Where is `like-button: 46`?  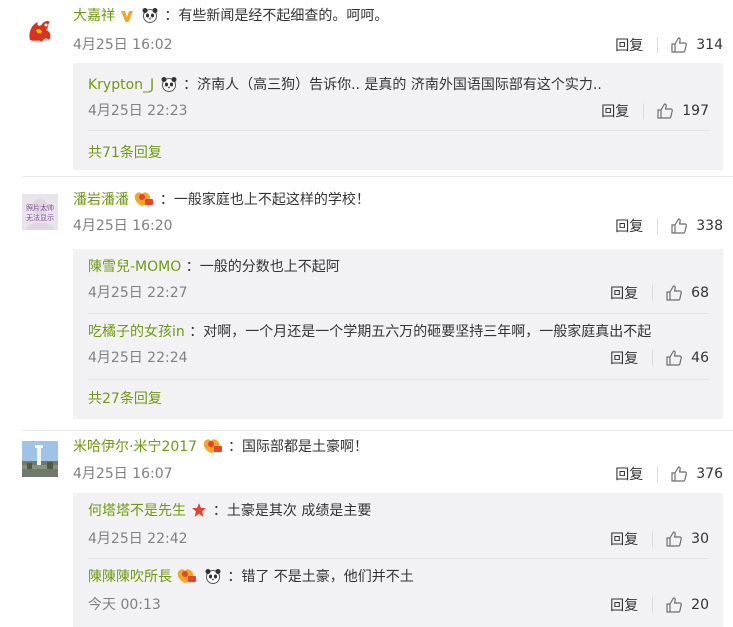 like-button: 46 is located at coordinates (687, 358).